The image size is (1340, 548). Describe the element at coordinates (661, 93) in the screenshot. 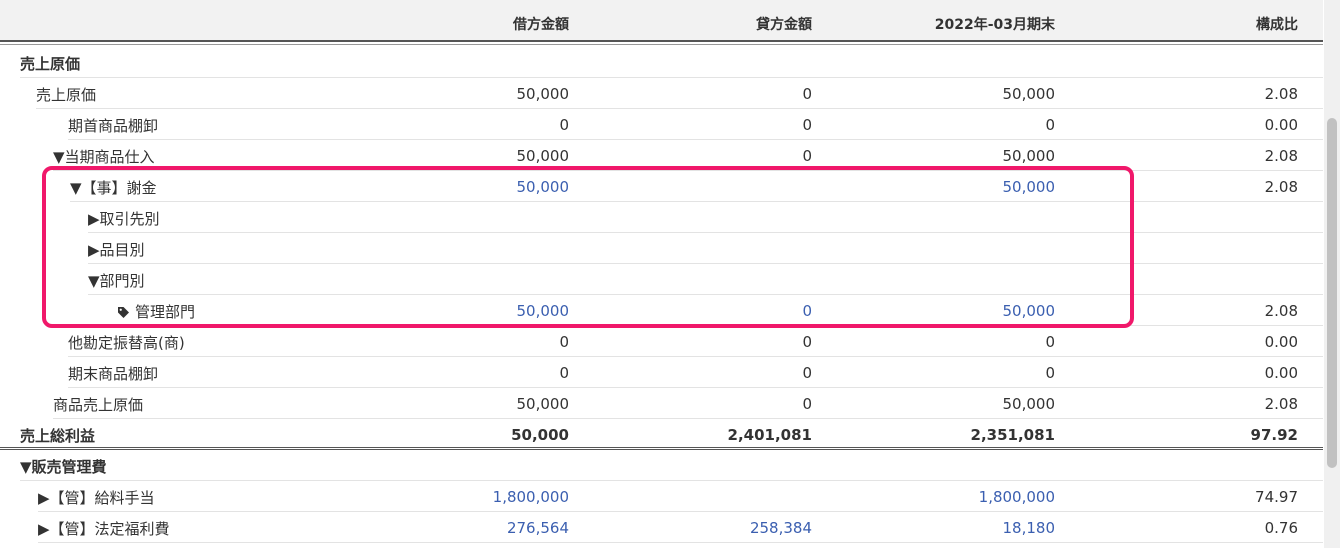

I see `table-row: 売上原価 50,000 0 50,000 2.08` at that location.